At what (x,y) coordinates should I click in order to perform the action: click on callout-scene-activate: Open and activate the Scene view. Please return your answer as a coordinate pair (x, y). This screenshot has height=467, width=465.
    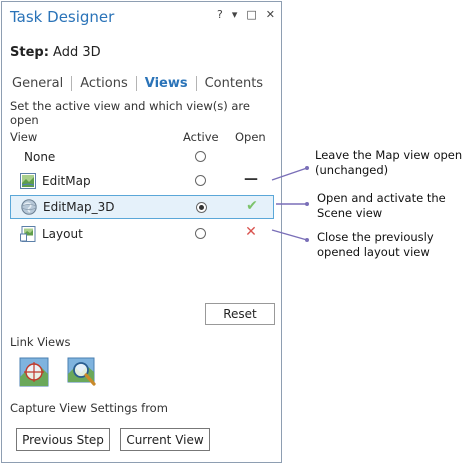
    Looking at the image, I should click on (381, 205).